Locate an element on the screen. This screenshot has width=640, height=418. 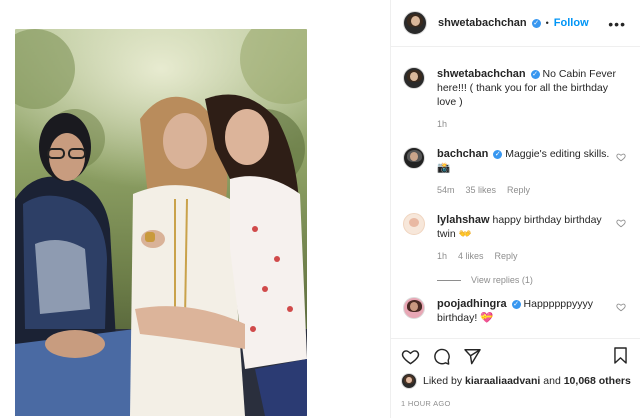
post-timestamp: 1 HOUR AGO is located at coordinates (520, 403).